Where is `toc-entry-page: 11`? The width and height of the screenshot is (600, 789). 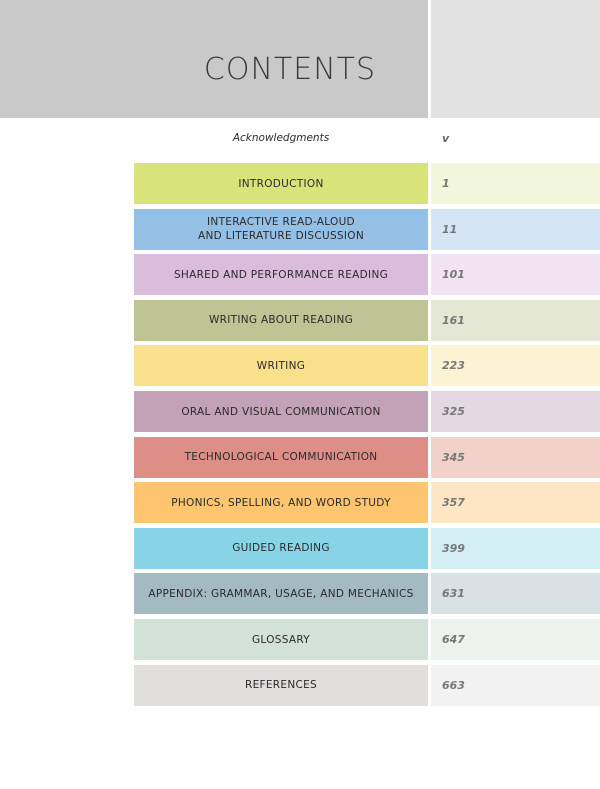
toc-entry-page: 11 is located at coordinates (515, 229).